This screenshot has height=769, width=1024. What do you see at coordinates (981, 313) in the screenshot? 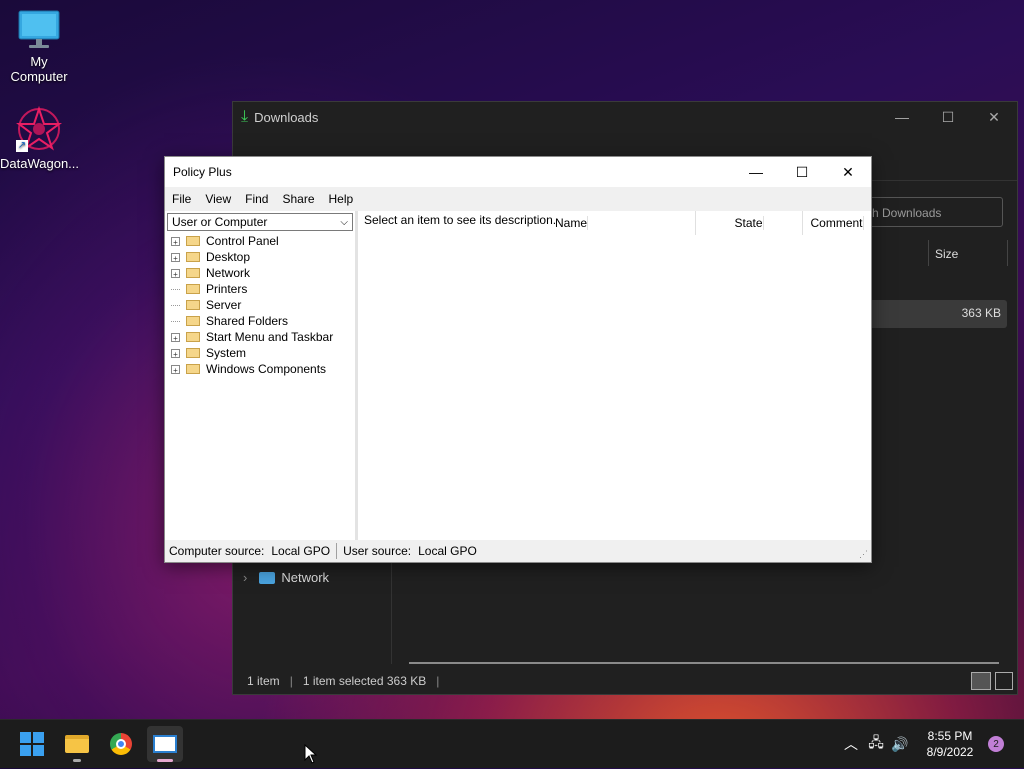
I see `file-size: 363 KB` at bounding box center [981, 313].